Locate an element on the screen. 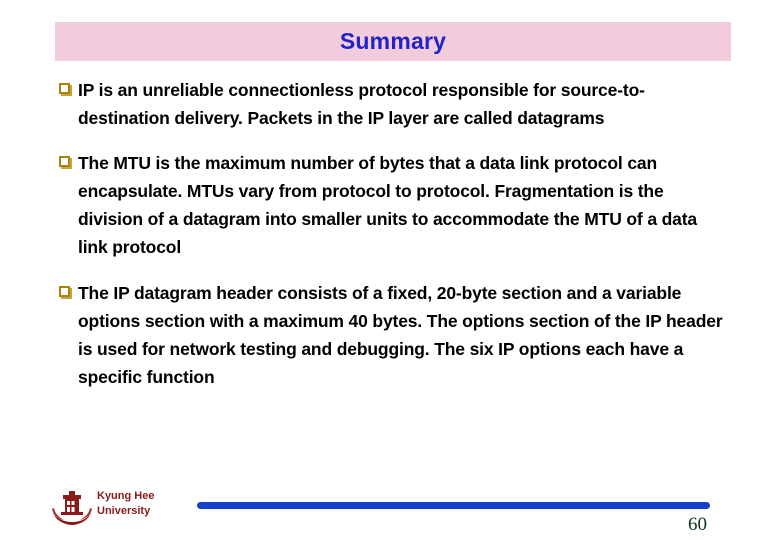 The width and height of the screenshot is (780, 540). page-number: 60 is located at coordinates (697, 524).